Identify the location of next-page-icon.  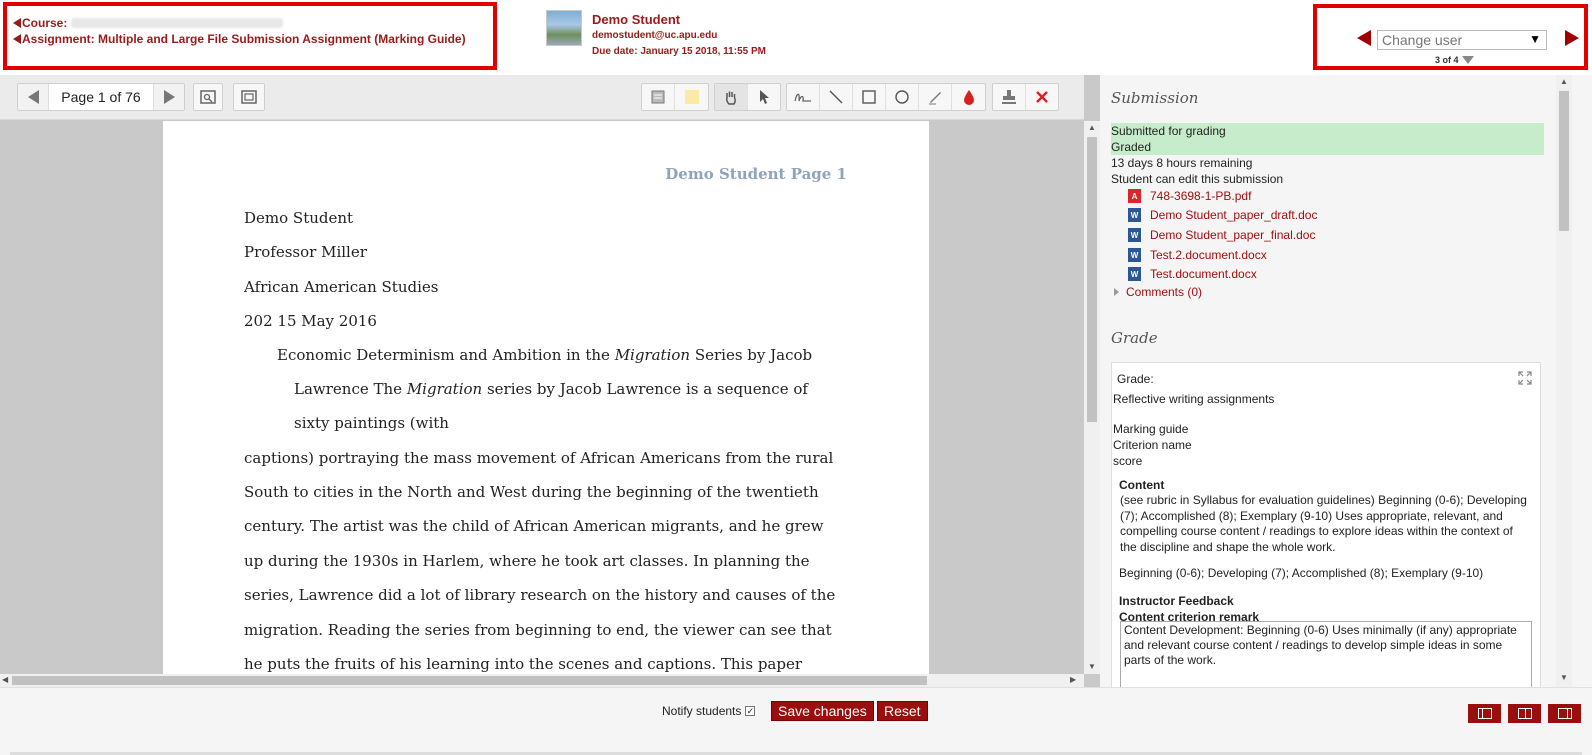
(169, 97).